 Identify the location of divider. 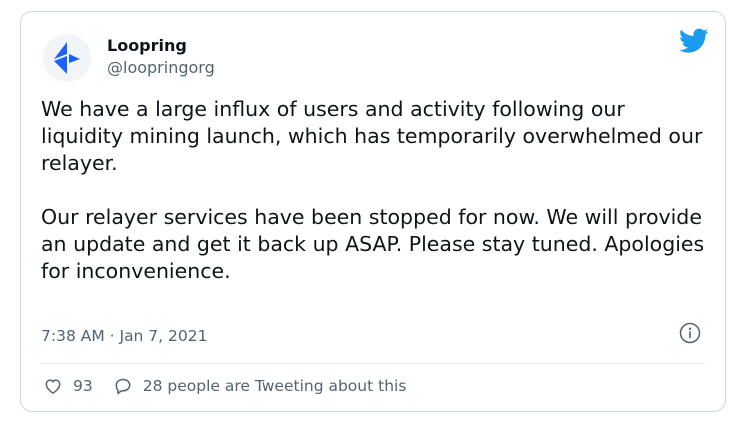
(373, 363).